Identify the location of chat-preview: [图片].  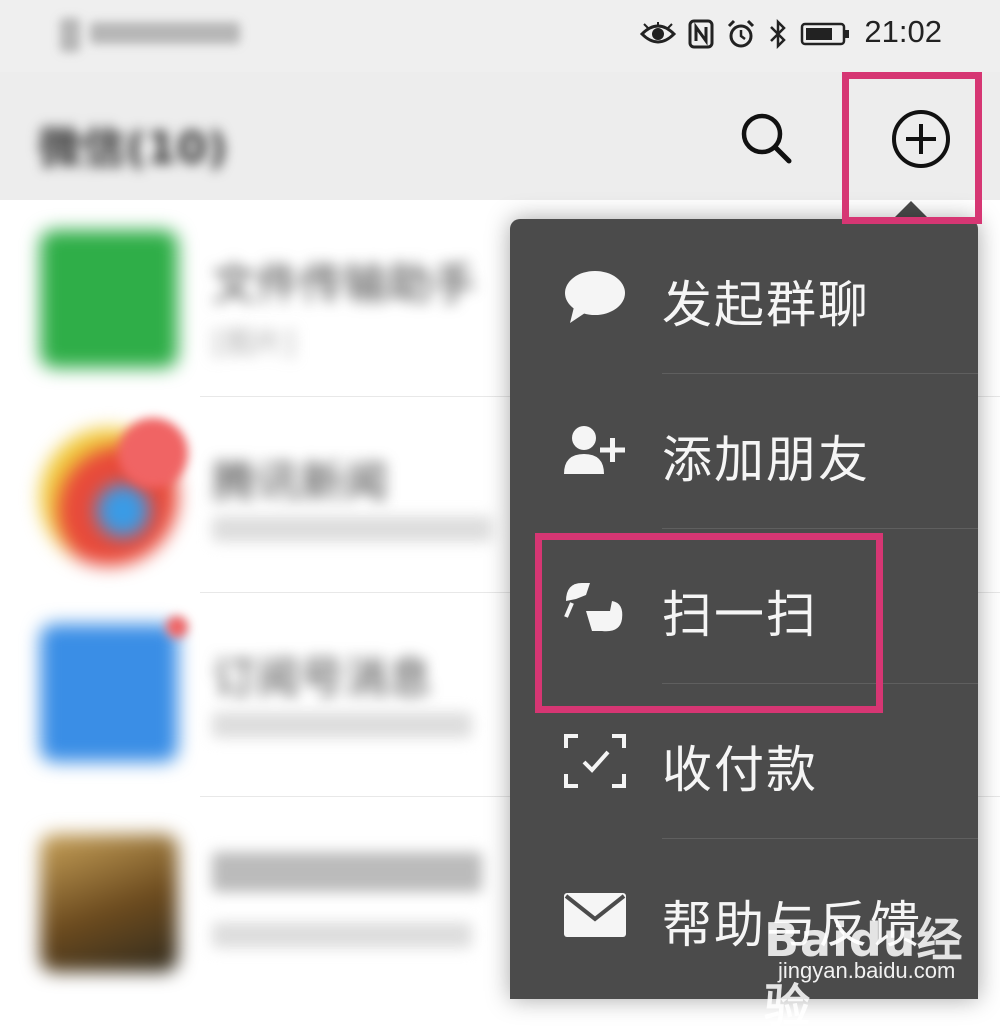
(254, 343).